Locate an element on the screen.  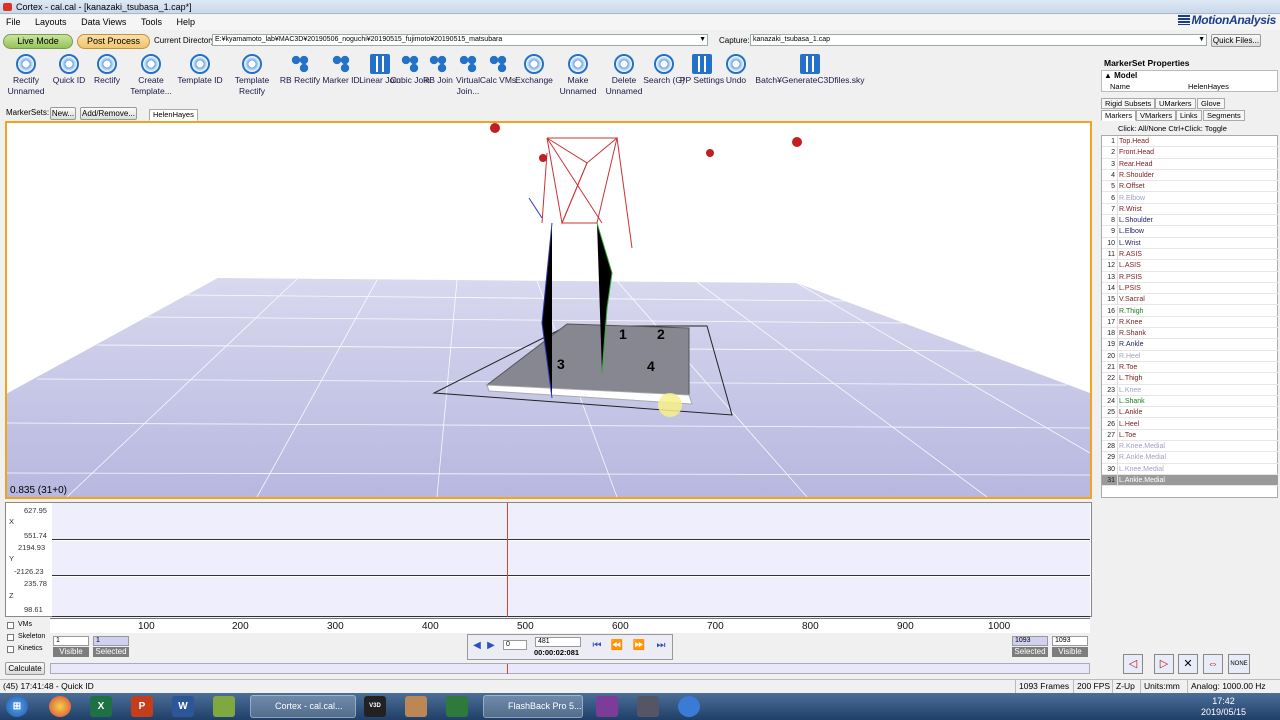
tab-vmarkers: VMarkers is located at coordinates (1156, 115).